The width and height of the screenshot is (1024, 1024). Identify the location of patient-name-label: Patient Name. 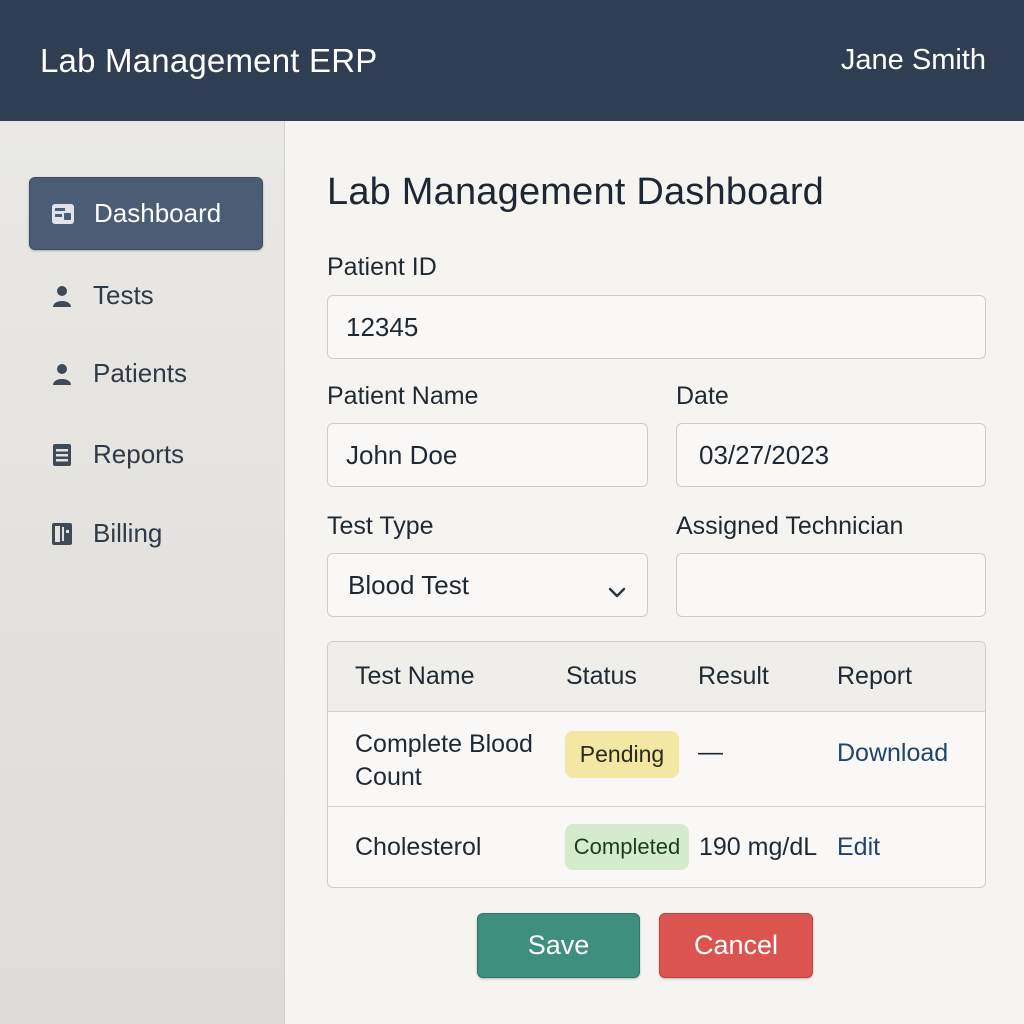
(403, 396).